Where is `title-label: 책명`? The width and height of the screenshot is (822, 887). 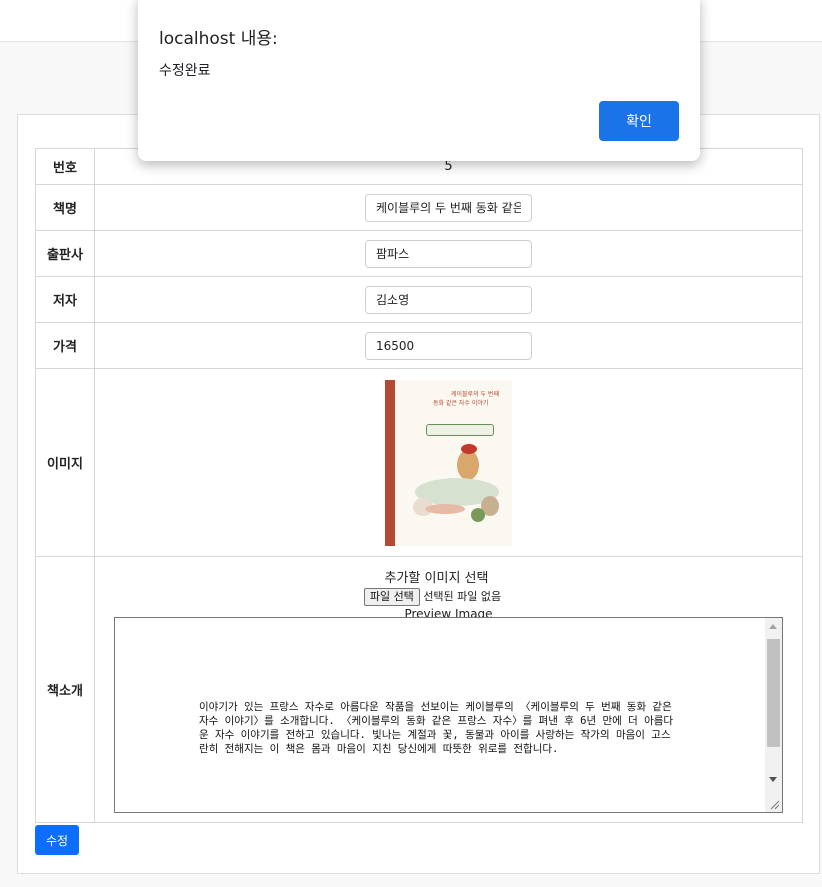
title-label: 책명 is located at coordinates (65, 207).